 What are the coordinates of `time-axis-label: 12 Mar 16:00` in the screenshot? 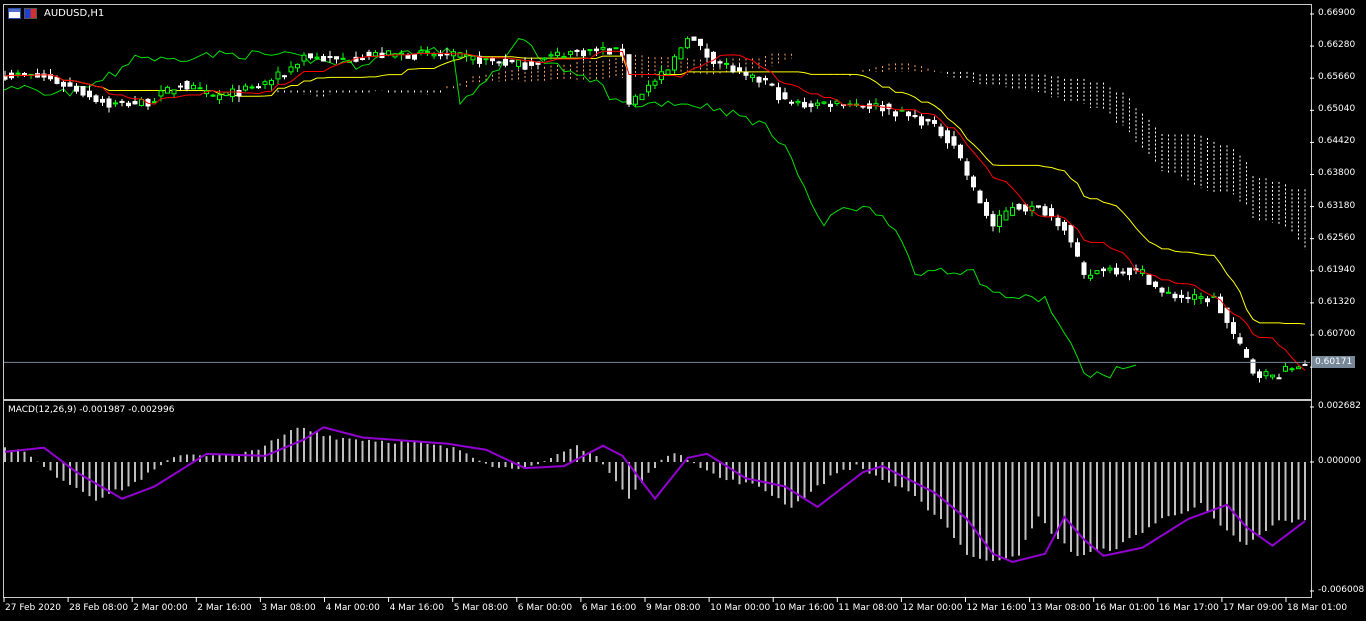 It's located at (996, 608).